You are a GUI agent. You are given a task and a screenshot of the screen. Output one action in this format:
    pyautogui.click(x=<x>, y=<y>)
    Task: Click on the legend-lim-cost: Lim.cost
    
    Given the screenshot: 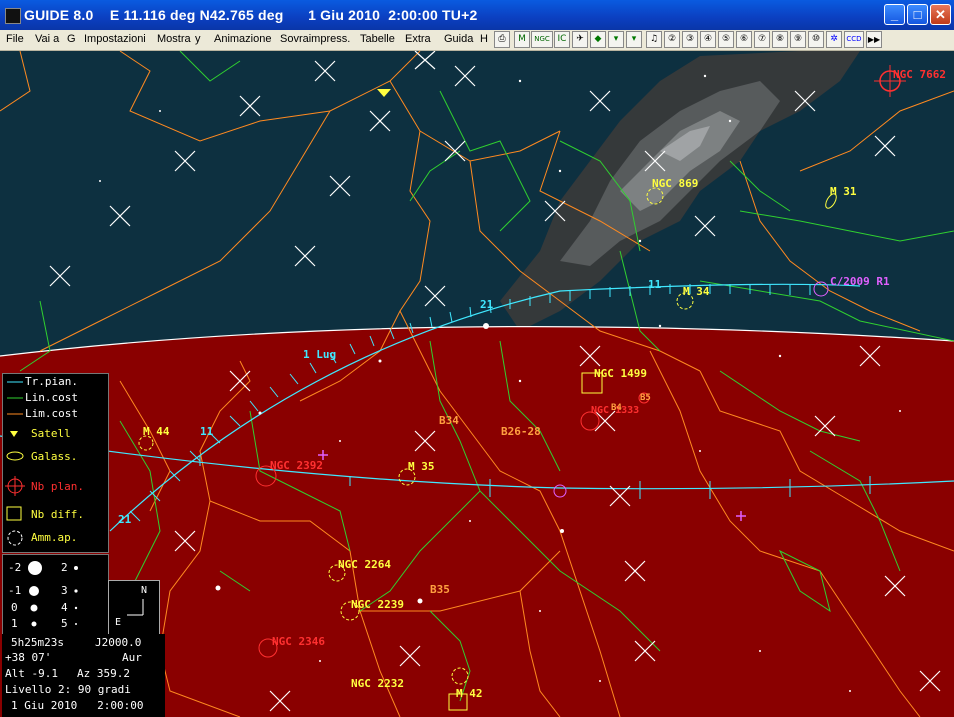 What is the action you would take?
    pyautogui.click(x=51, y=413)
    